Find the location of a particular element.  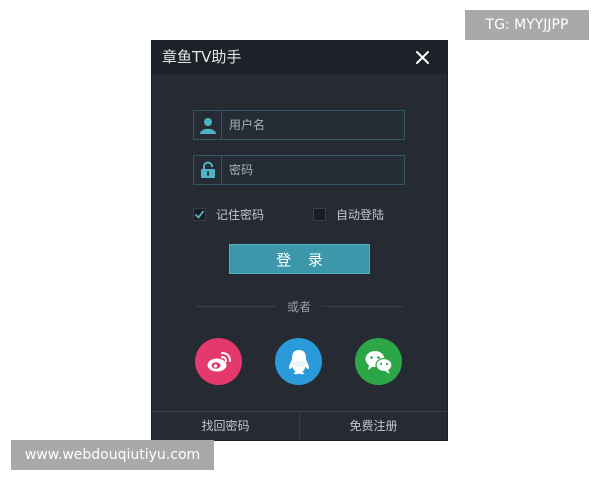

auto-login-checkbox: 自动登陆 is located at coordinates (348, 214).